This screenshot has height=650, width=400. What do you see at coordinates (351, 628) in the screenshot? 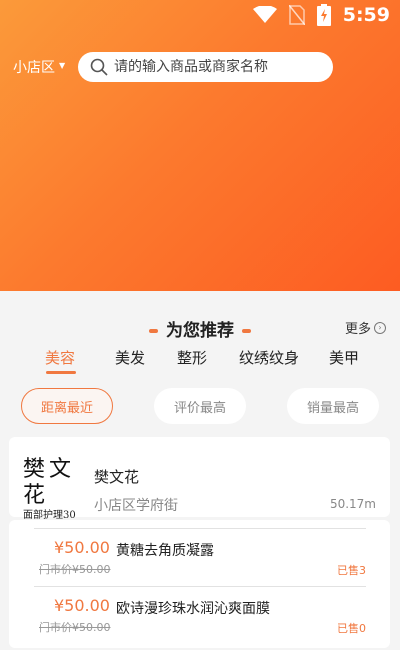
I see `product-sold-count: 已售0` at bounding box center [351, 628].